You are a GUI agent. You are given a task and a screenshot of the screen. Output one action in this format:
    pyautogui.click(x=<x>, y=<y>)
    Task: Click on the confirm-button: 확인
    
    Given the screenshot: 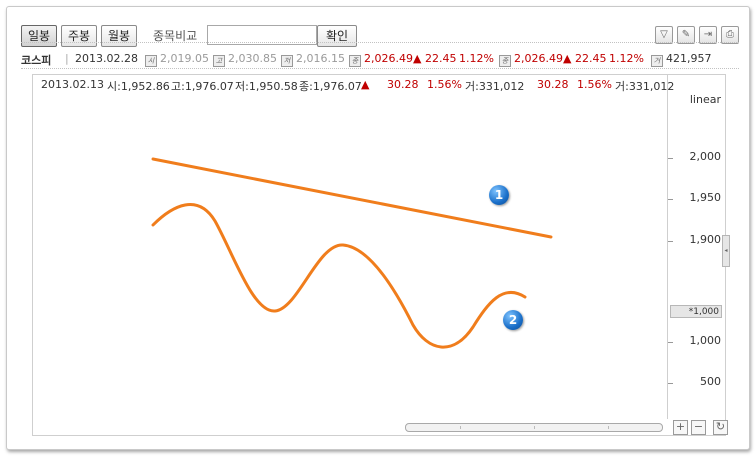 What is the action you would take?
    pyautogui.click(x=337, y=36)
    